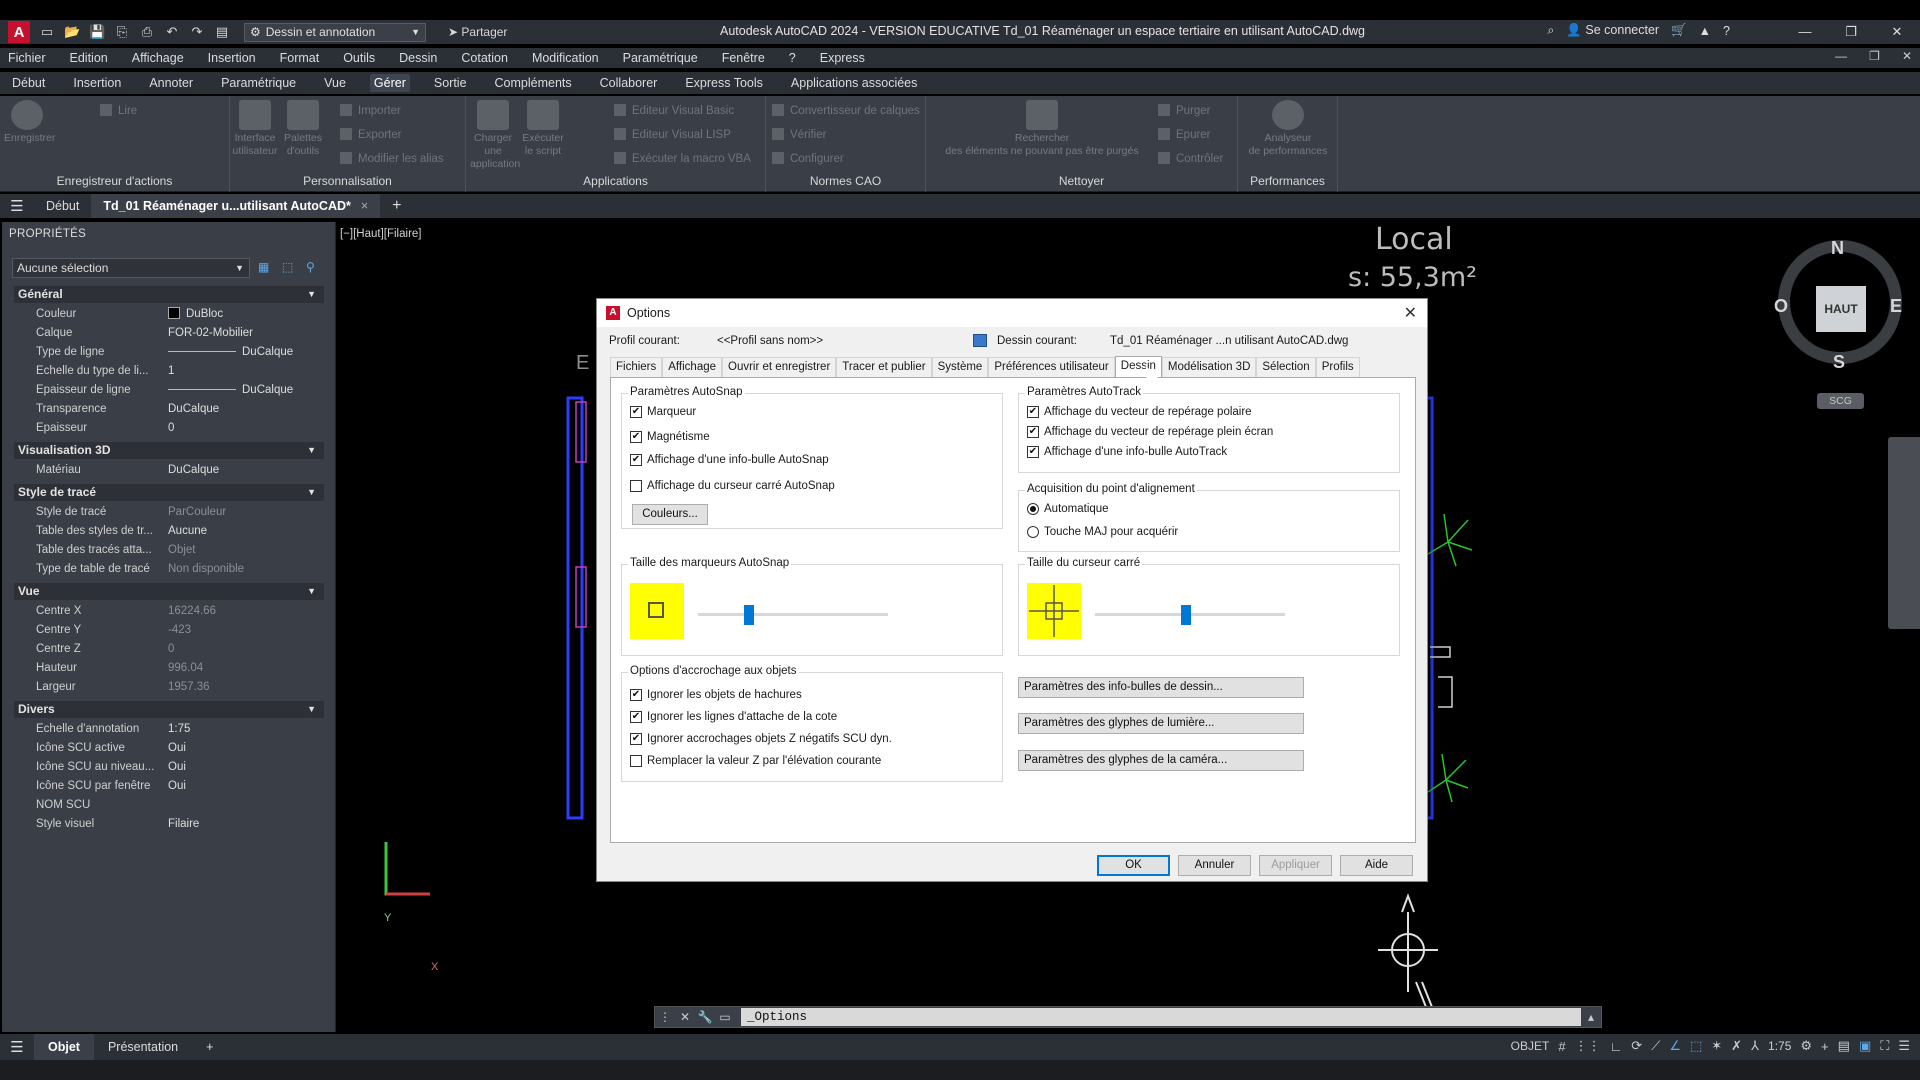  I want to click on tab-fichiers: Fichiers, so click(636, 367).